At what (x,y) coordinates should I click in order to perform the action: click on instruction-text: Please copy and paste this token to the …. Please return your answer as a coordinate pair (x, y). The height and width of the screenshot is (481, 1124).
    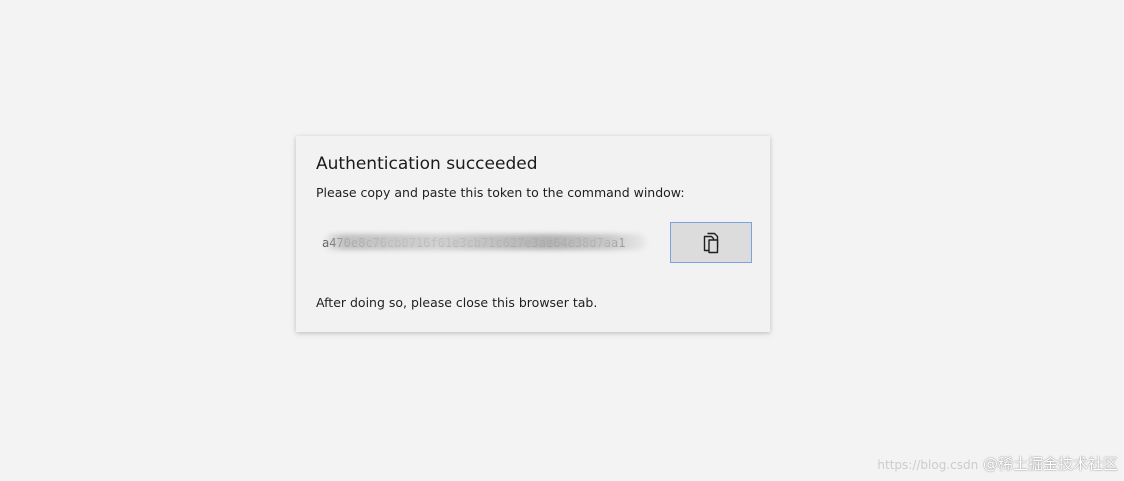
    Looking at the image, I should click on (500, 192).